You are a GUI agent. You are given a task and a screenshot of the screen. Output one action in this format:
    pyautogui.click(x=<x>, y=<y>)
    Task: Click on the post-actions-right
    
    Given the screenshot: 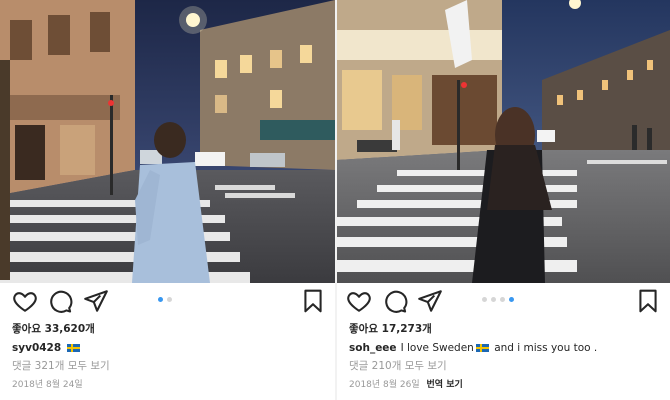 What is the action you would take?
    pyautogui.click(x=503, y=302)
    